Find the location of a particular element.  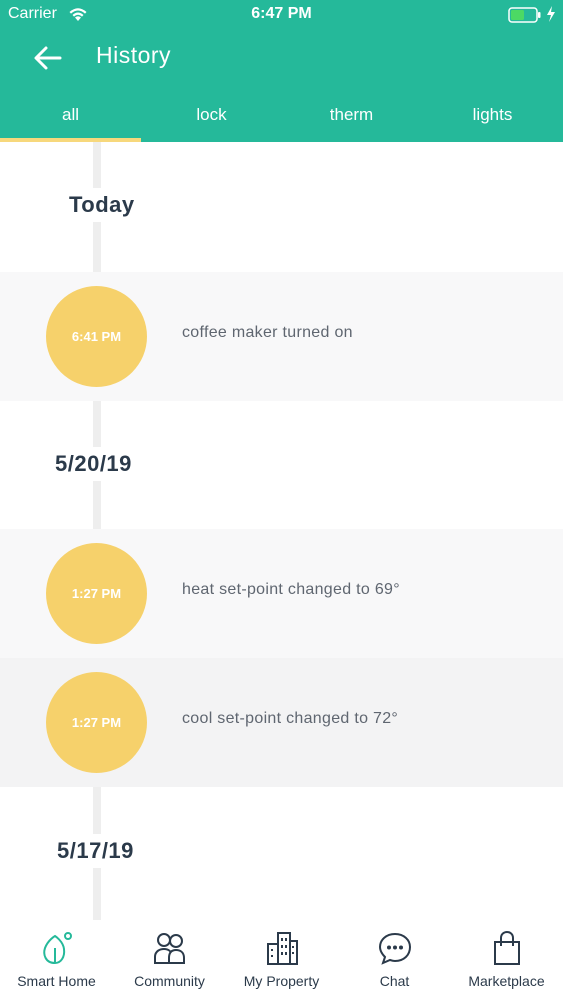

tab-label: lock is located at coordinates (211, 114).